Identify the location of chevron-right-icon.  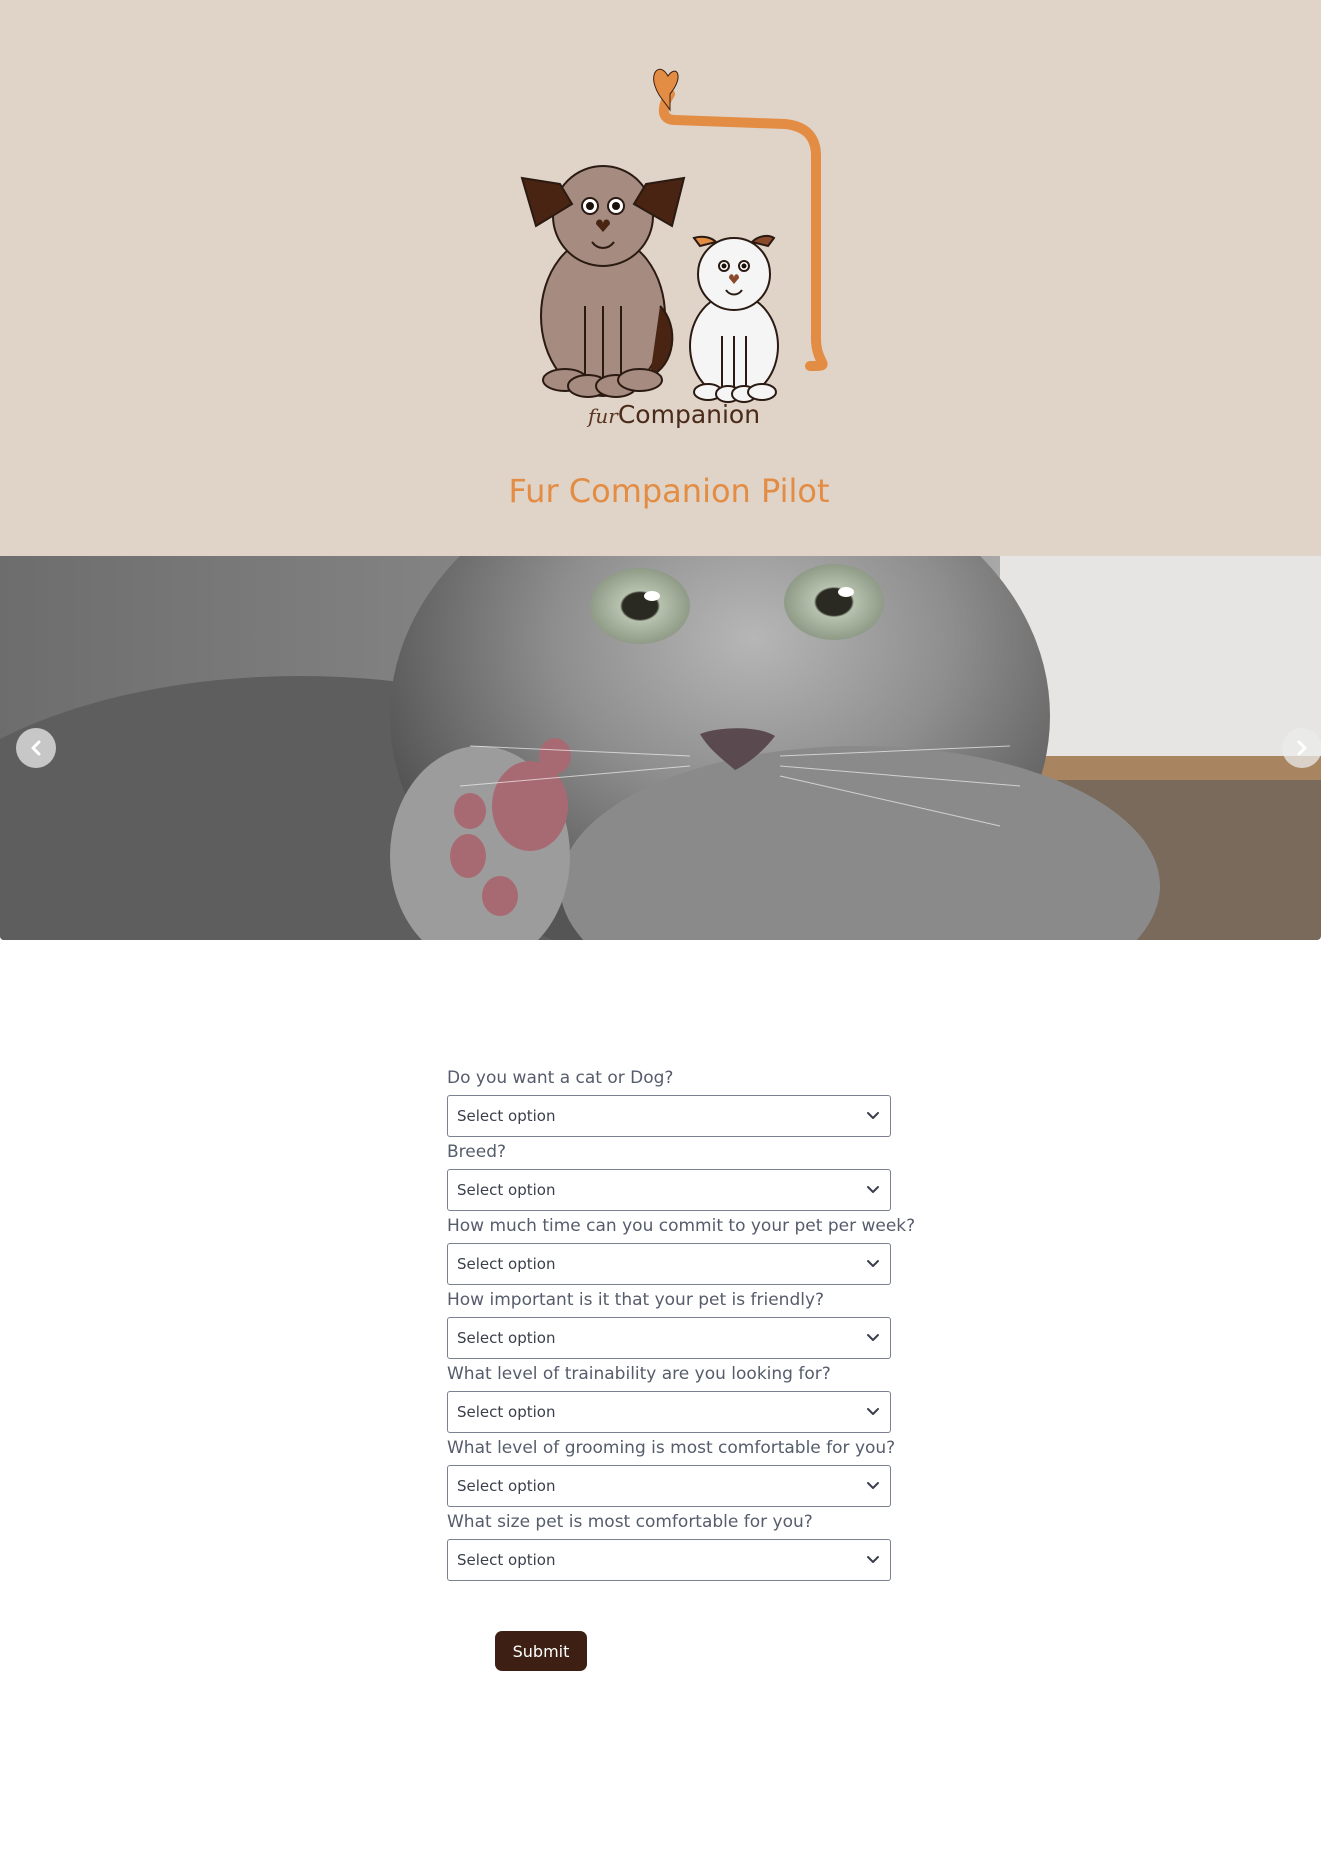
(1302, 748).